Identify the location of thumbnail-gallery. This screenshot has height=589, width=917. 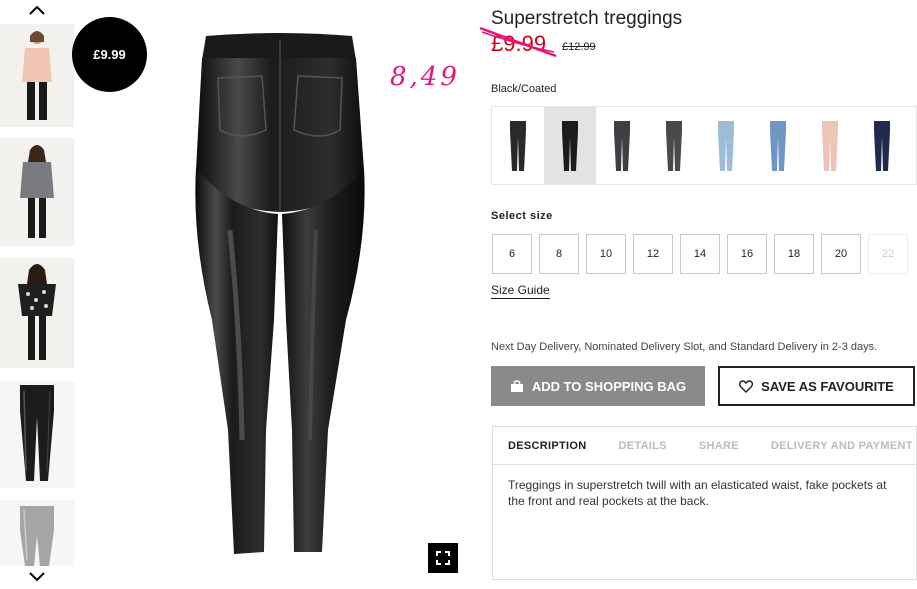
(37, 294).